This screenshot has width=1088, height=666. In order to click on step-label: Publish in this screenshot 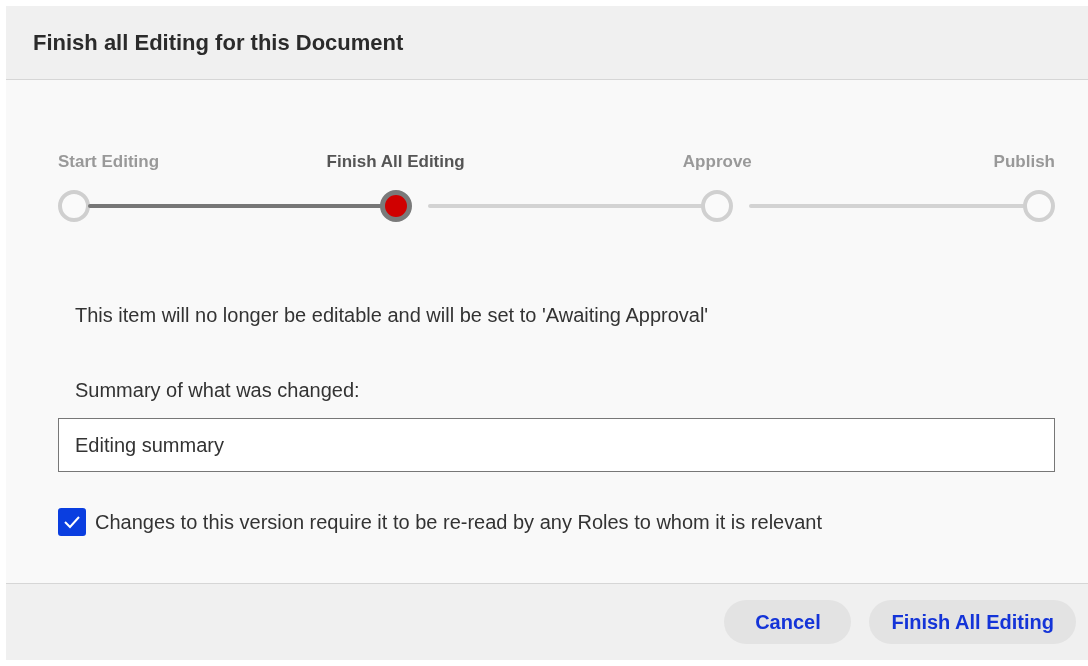, I will do `click(1024, 162)`.